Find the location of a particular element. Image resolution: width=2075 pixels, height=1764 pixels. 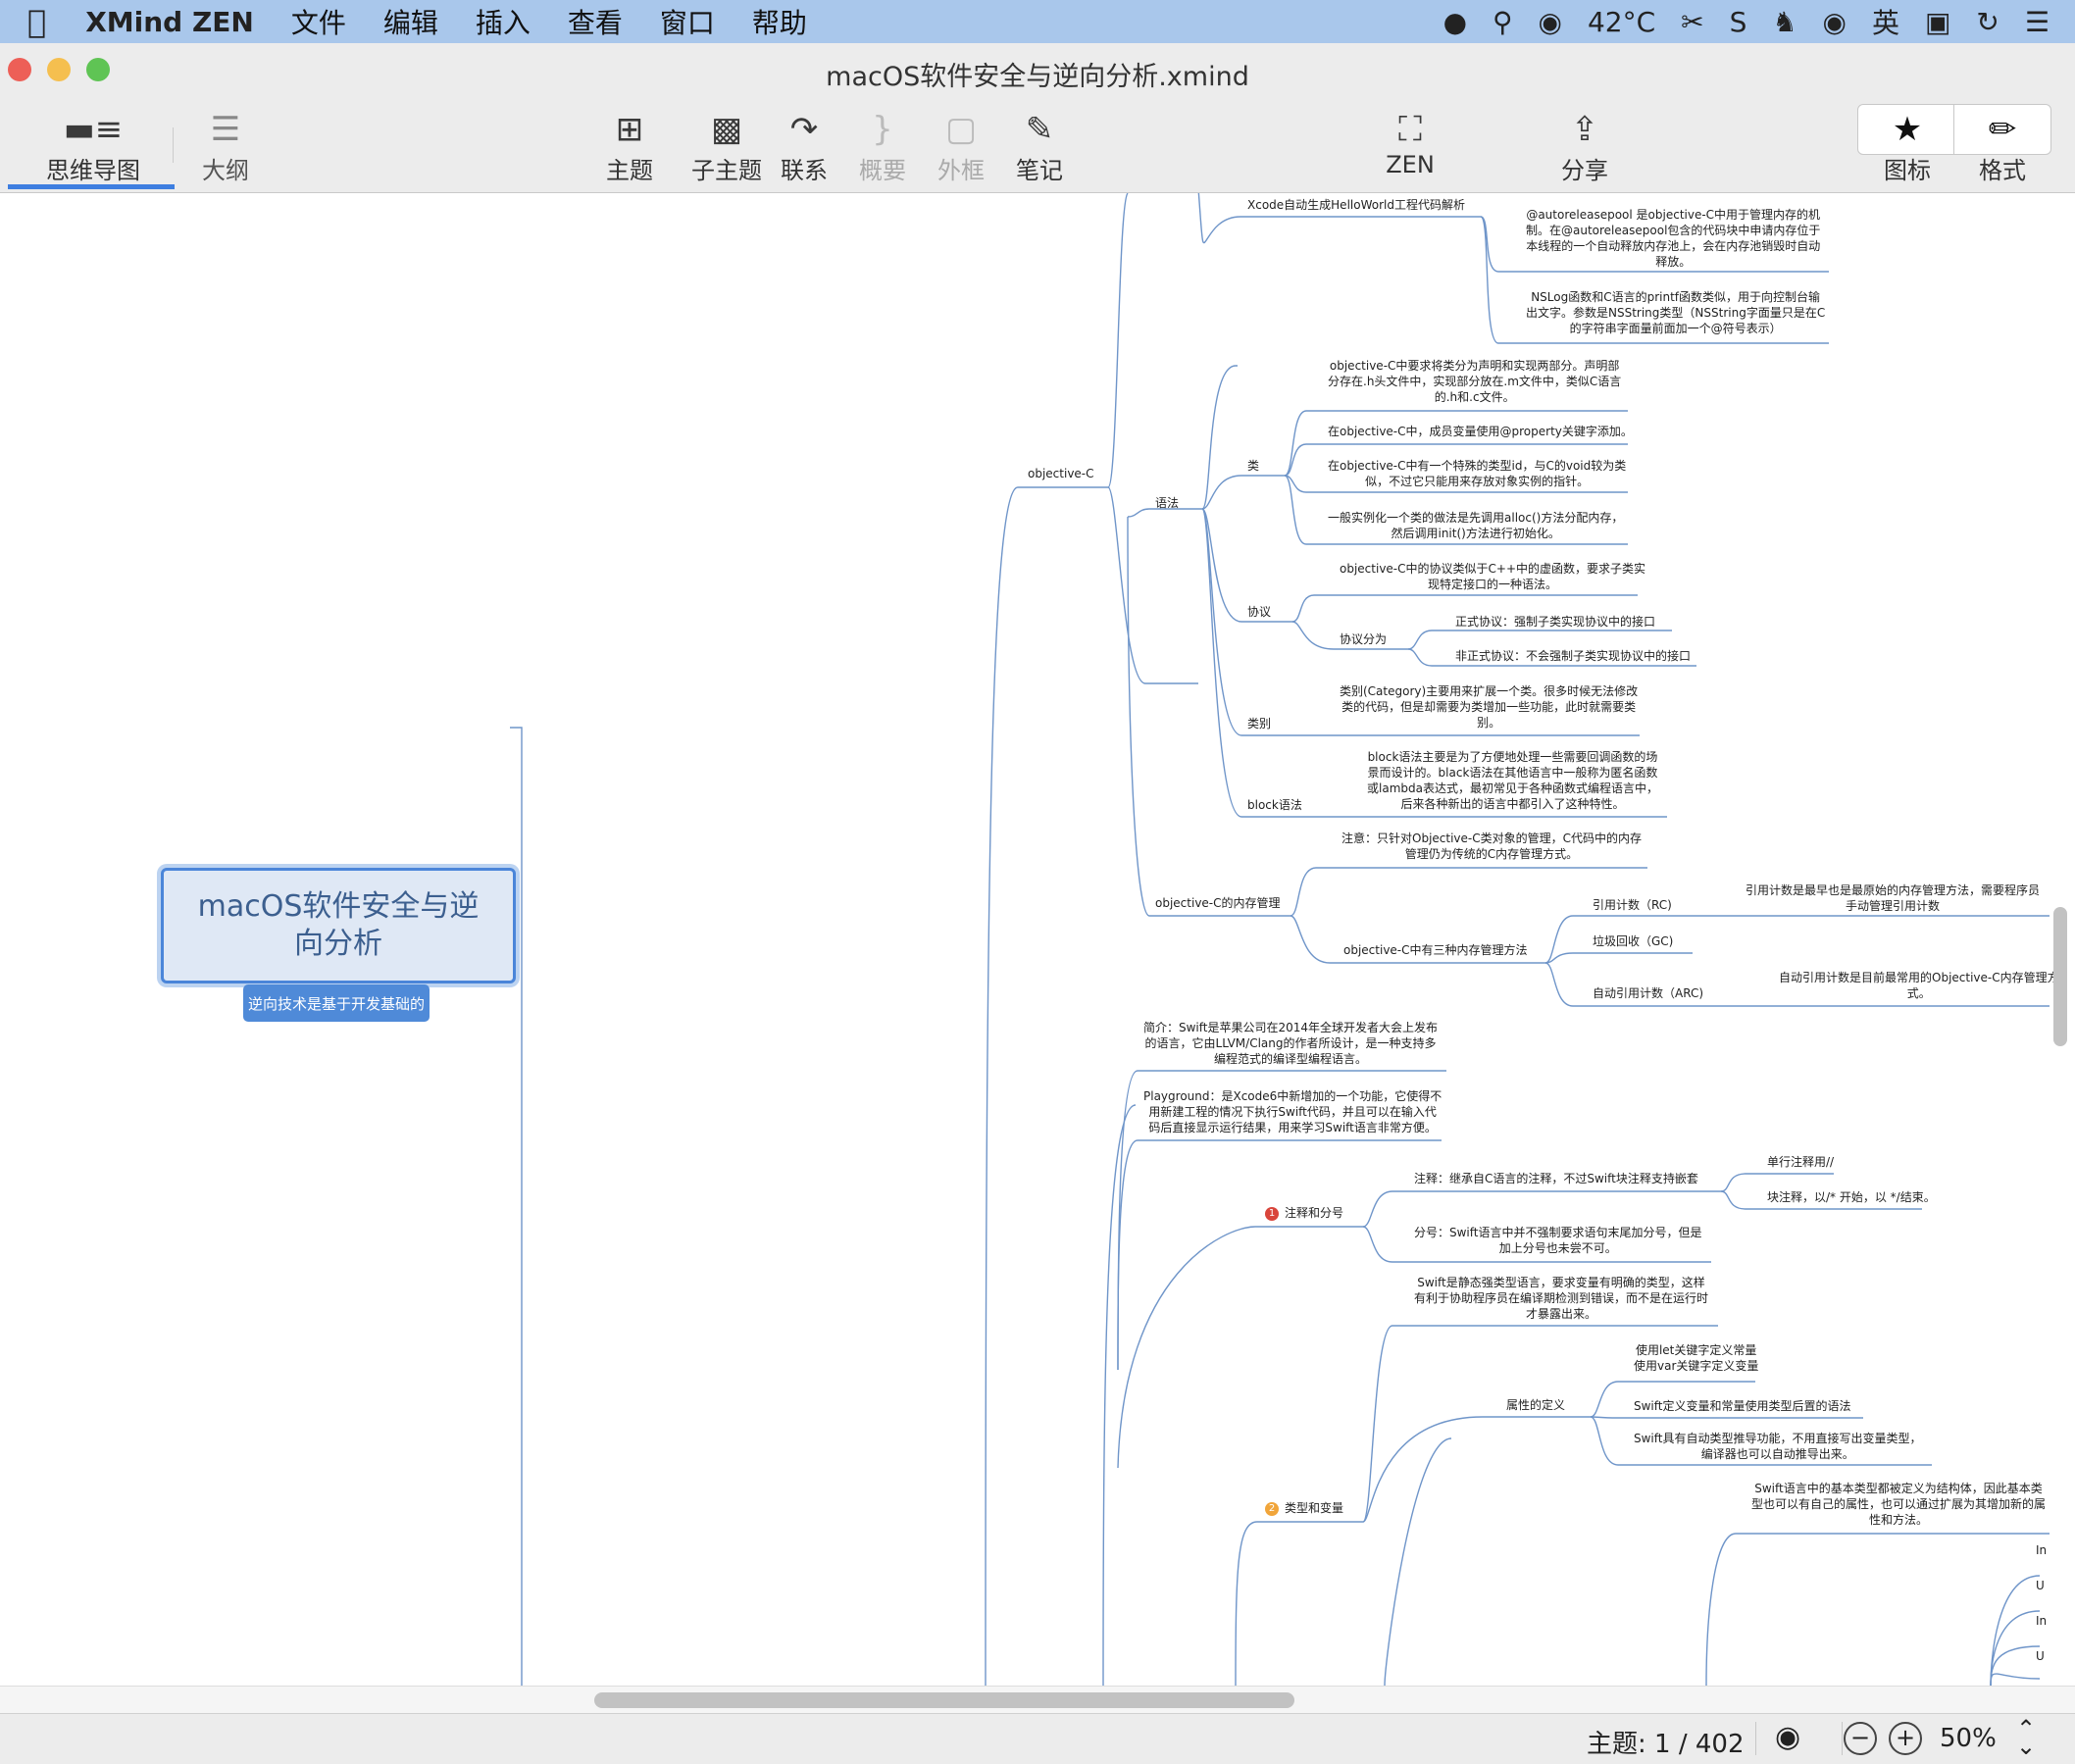

temperature-readout: 42°C is located at coordinates (1621, 22).